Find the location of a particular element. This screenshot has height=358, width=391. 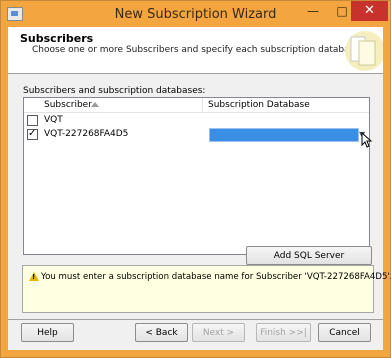

column-header-subscriber: Subscriber is located at coordinates (68, 105).